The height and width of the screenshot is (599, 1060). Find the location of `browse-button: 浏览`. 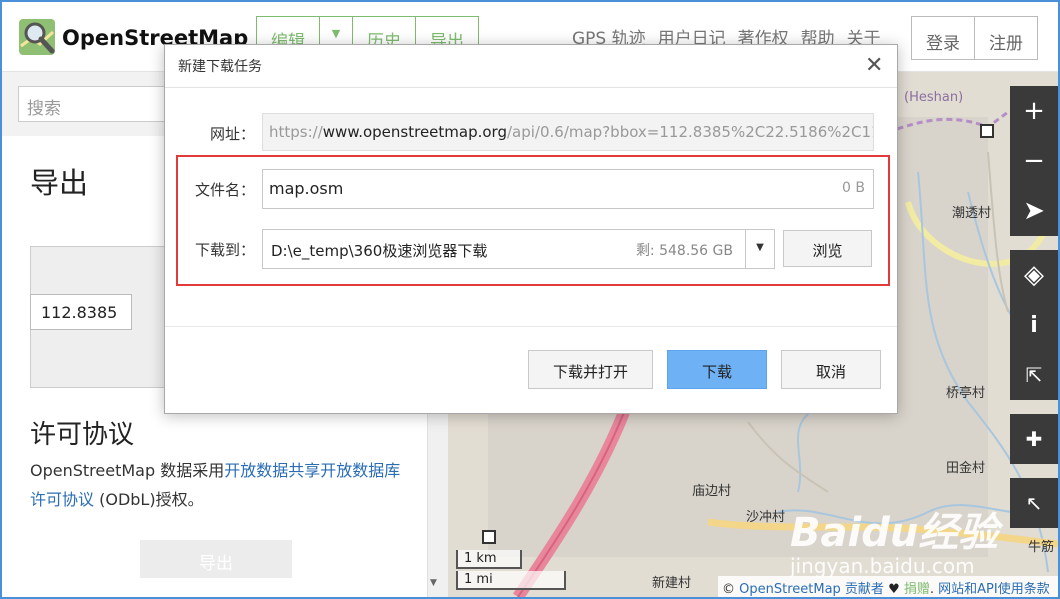

browse-button: 浏览 is located at coordinates (827, 248).